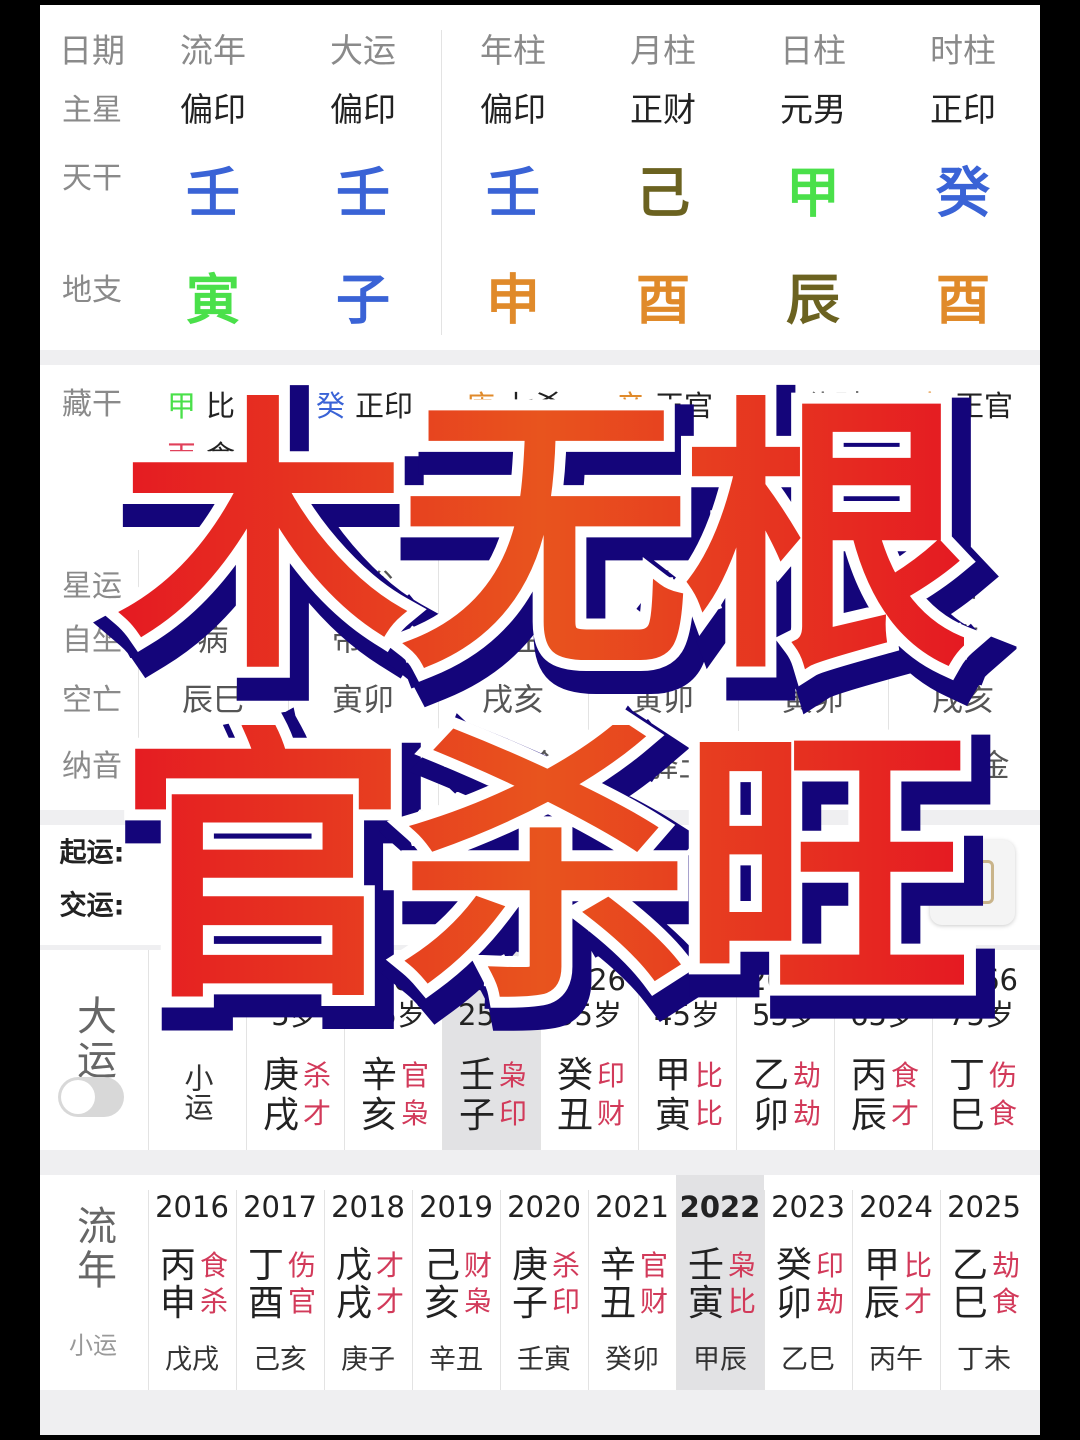 This screenshot has width=1080, height=1440. I want to click on row-label-branch: 地支, so click(92, 290).